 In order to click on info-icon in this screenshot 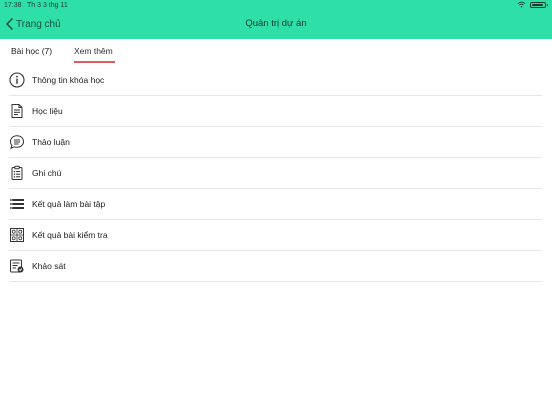, I will do `click(17, 80)`.